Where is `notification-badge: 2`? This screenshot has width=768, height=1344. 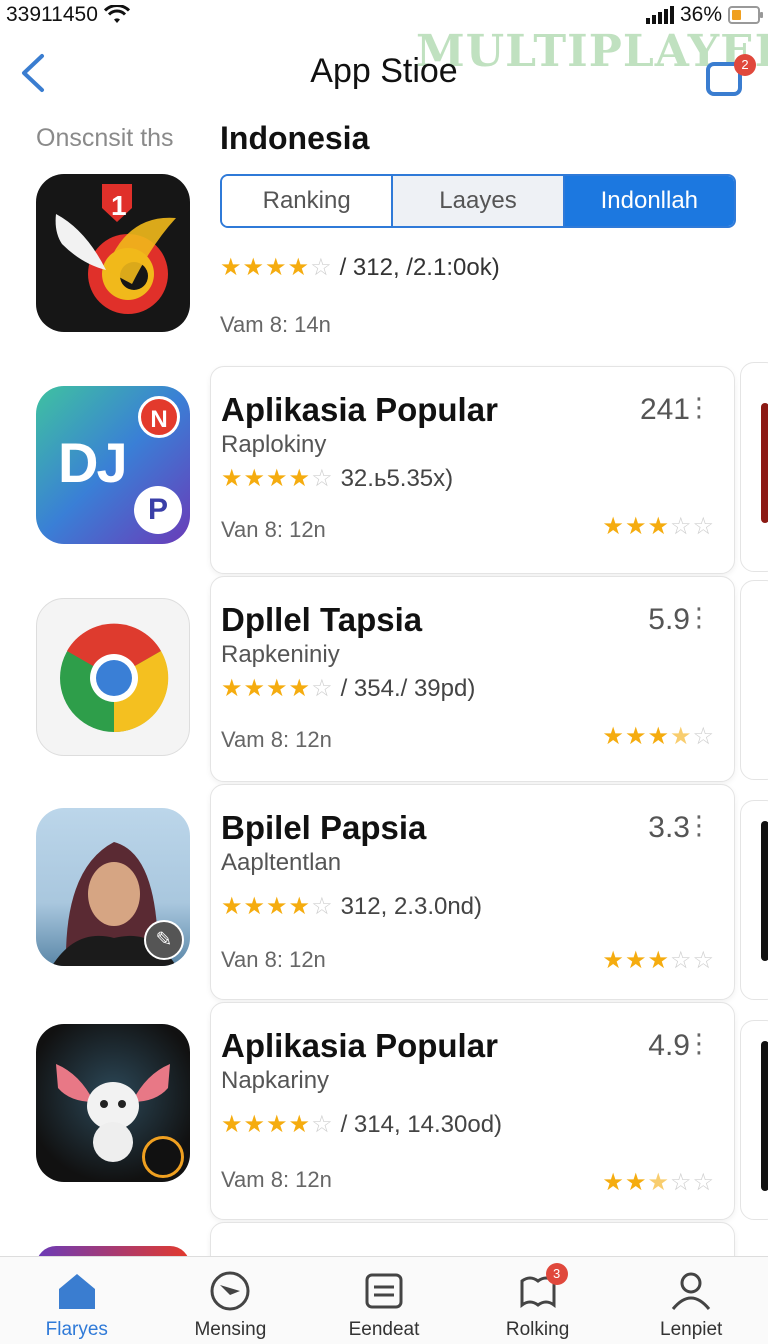 notification-badge: 2 is located at coordinates (745, 65).